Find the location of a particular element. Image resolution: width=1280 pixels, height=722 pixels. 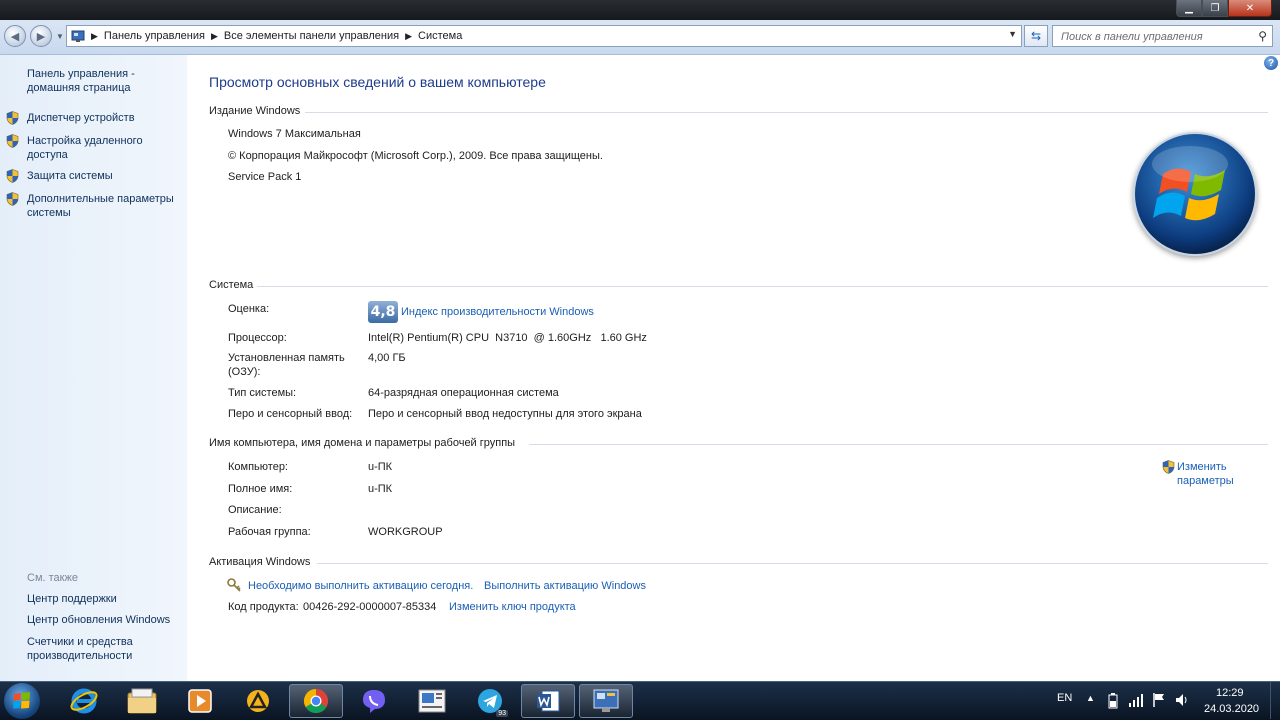

breadcrumb-system: Система is located at coordinates (440, 36).